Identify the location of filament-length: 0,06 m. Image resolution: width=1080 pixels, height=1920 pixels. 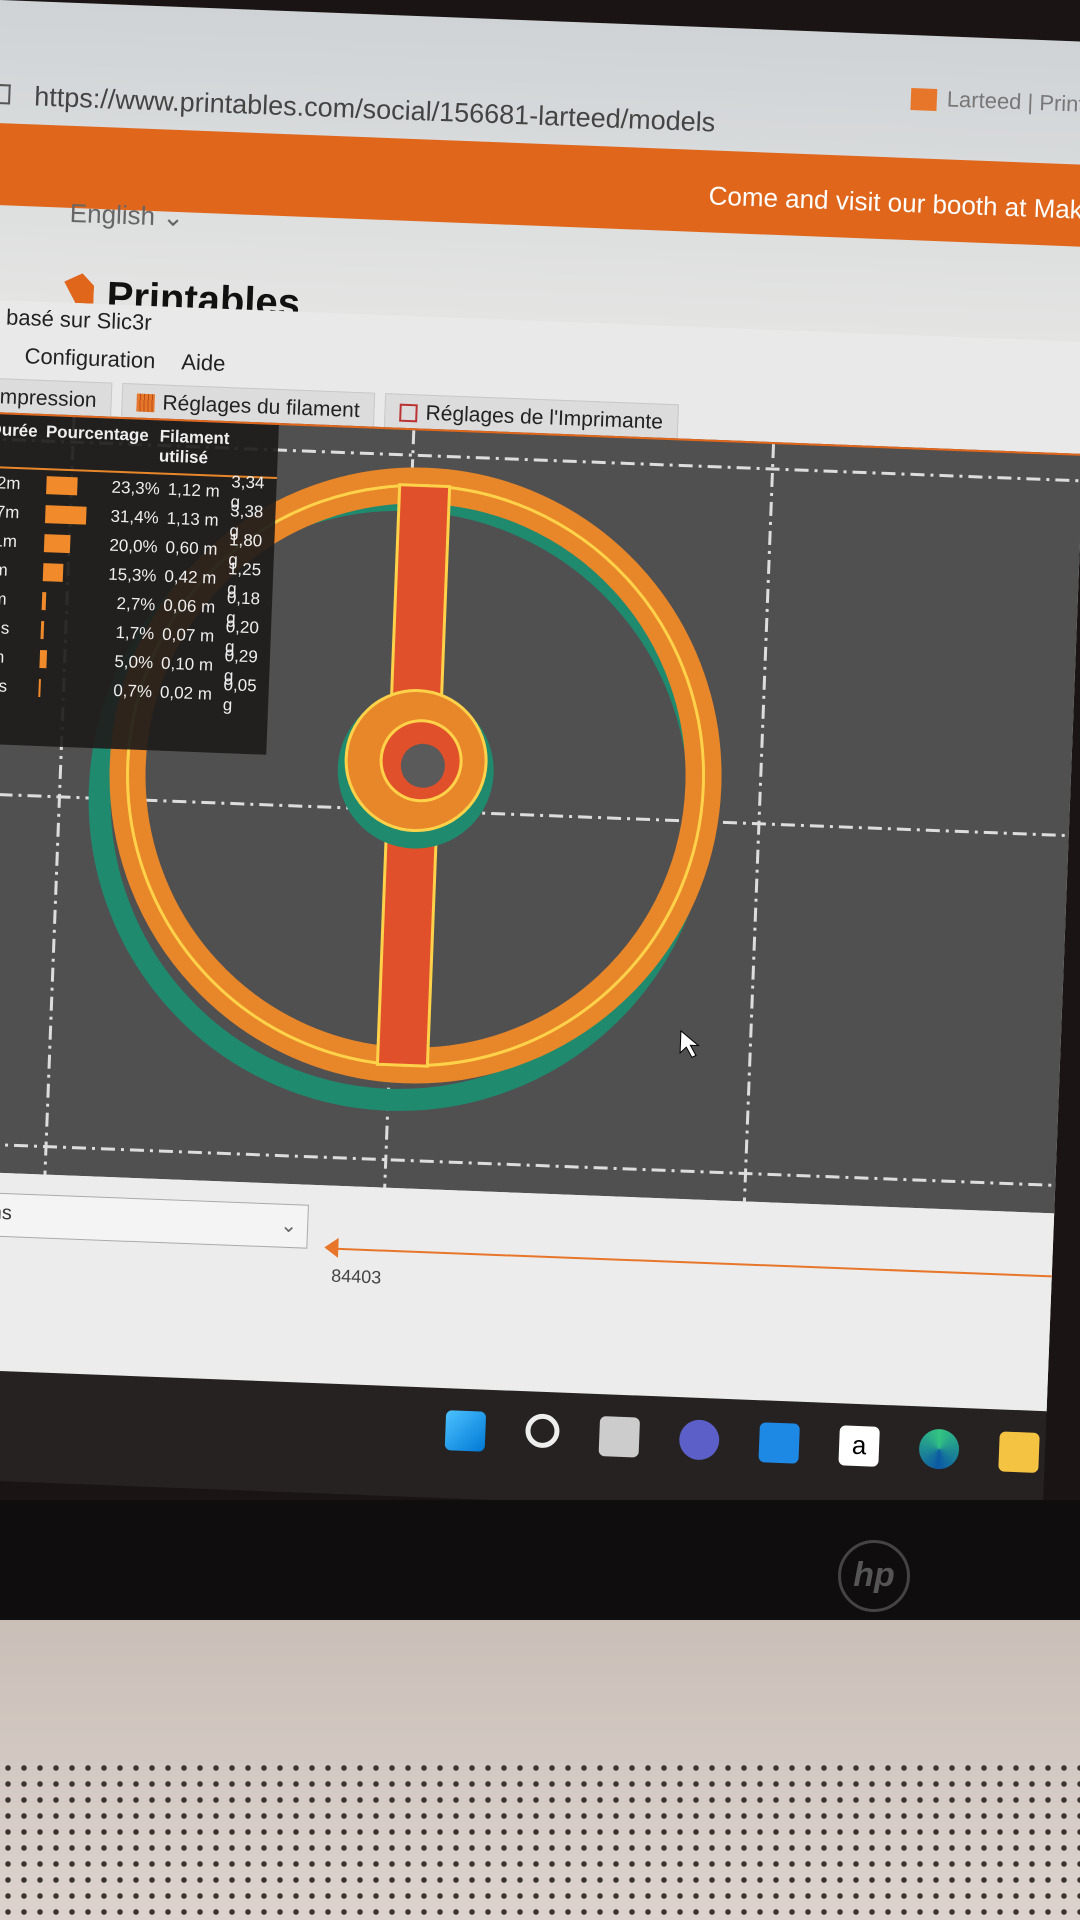
(189, 606).